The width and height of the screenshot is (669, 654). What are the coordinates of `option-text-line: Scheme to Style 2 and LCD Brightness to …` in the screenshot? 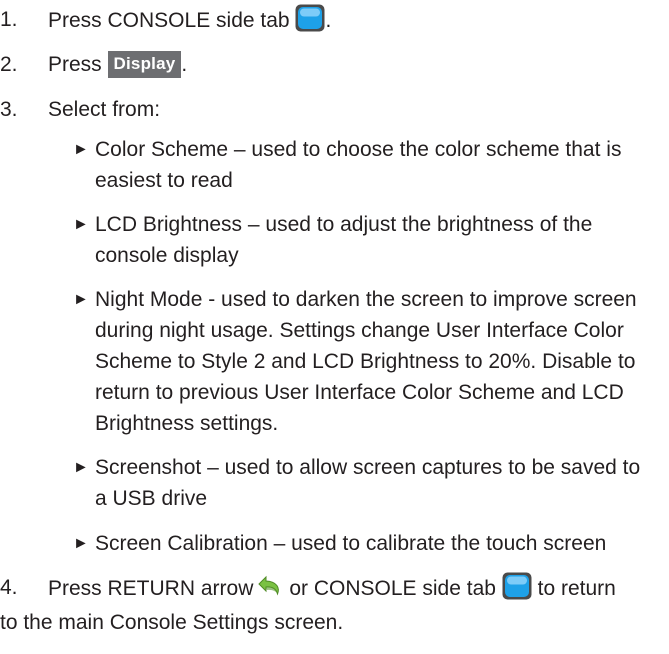 It's located at (365, 361).